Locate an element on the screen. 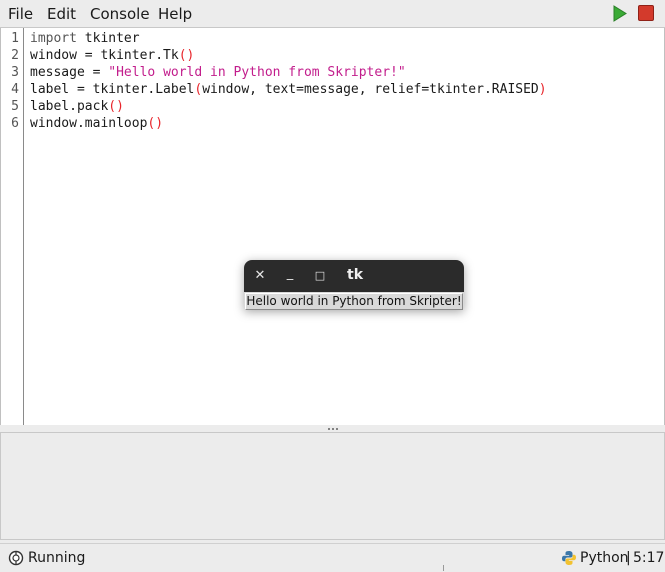 This screenshot has height=572, width=665. line-number: 3 is located at coordinates (15, 72).